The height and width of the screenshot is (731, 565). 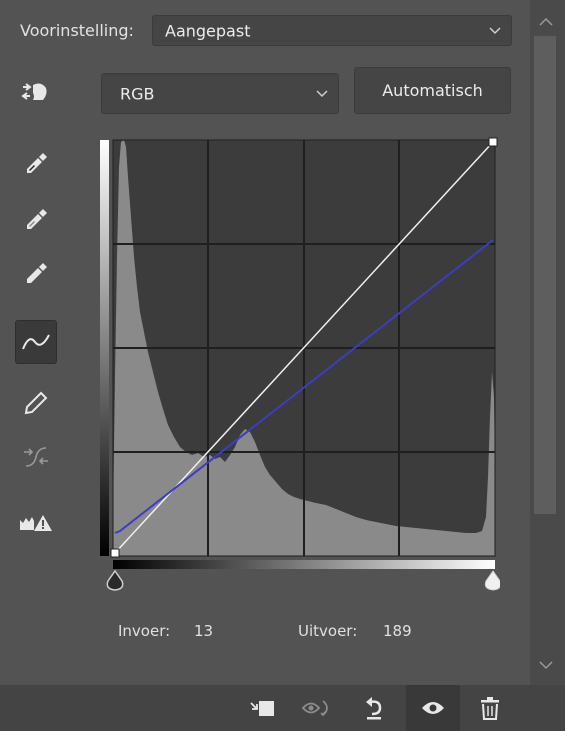 I want to click on input-gradient-bar, so click(x=304, y=564).